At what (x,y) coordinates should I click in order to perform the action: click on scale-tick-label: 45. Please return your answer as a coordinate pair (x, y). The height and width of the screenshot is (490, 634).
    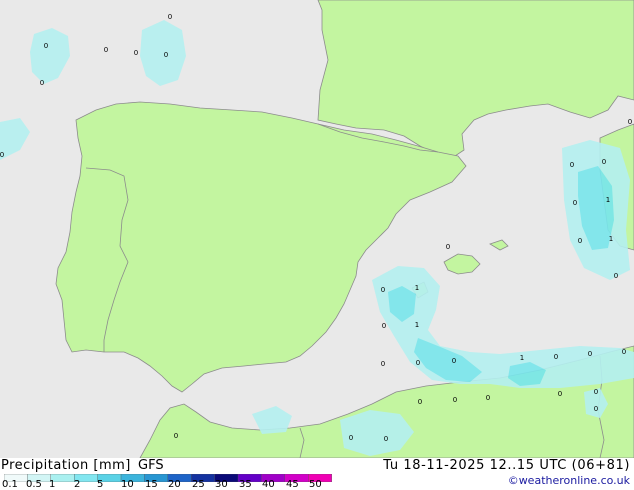
    Looking at the image, I should click on (292, 484).